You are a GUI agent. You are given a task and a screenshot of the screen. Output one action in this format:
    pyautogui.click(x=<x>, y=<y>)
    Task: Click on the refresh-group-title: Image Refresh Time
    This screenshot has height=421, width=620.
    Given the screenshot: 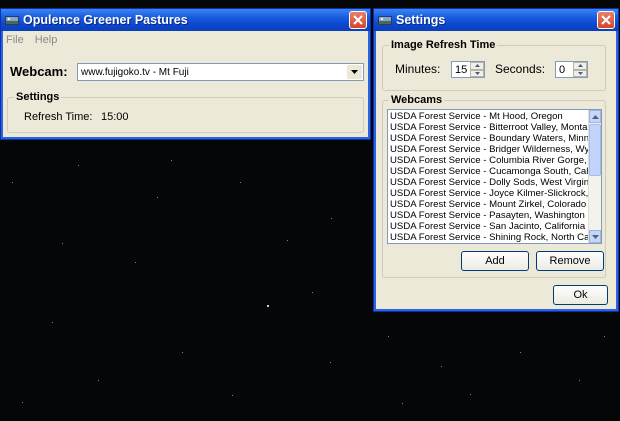 What is the action you would take?
    pyautogui.click(x=443, y=45)
    